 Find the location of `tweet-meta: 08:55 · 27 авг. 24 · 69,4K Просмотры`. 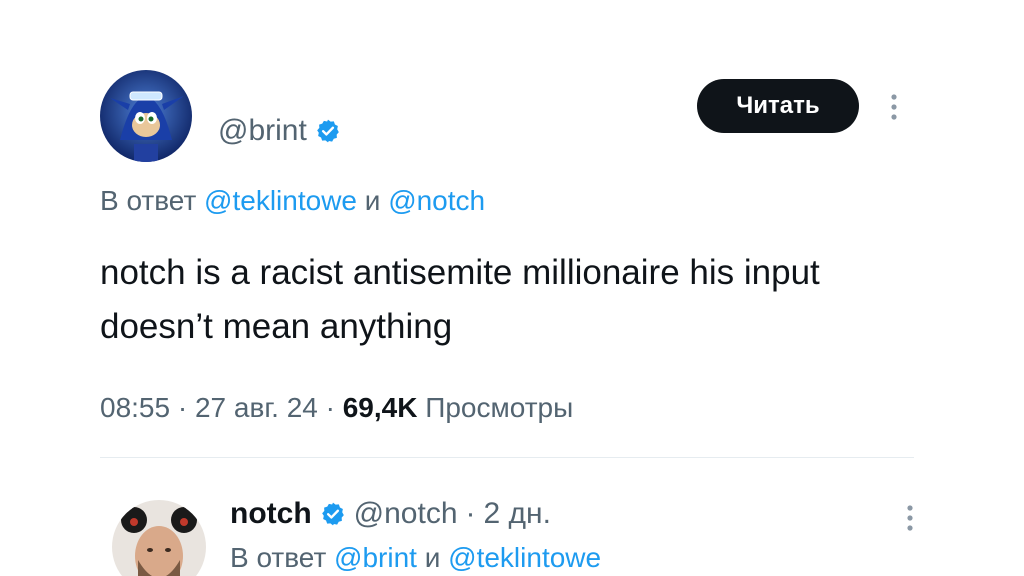

tweet-meta: 08:55 · 27 авг. 24 · 69,4K Просмотры is located at coordinates (336, 408).